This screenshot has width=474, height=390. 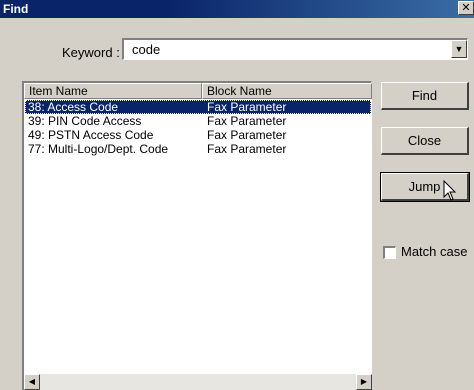 What do you see at coordinates (198, 149) in the screenshot?
I see `list-row: 77: Multi-Logo/Dept. Code Fax Parameter` at bounding box center [198, 149].